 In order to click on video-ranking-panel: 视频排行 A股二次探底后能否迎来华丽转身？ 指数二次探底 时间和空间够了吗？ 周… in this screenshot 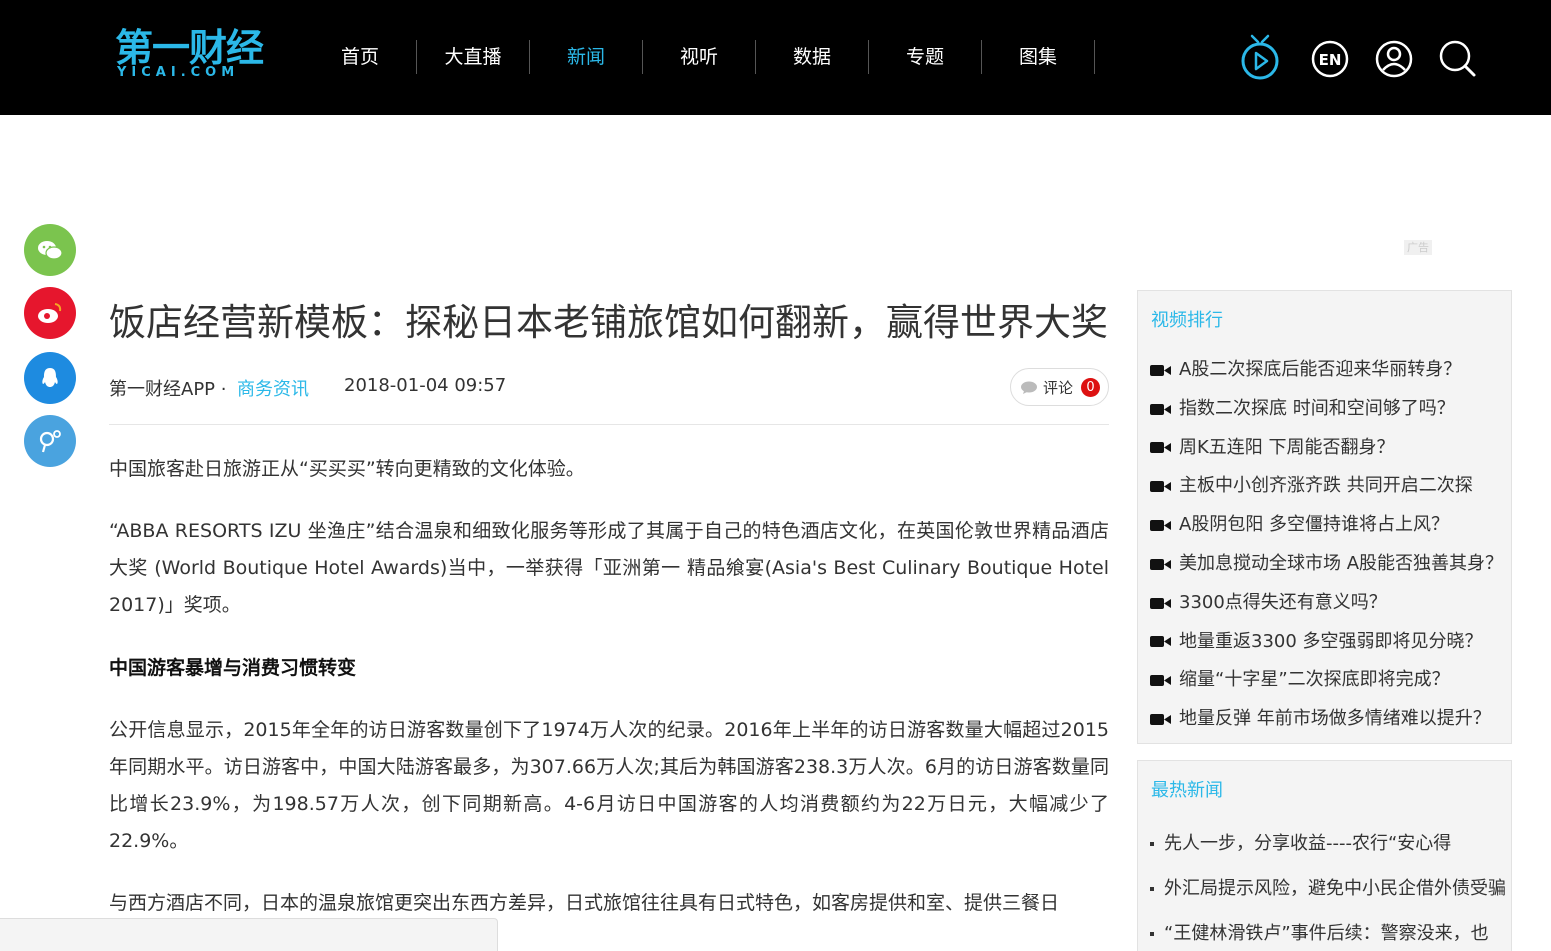, I will do `click(1324, 517)`.